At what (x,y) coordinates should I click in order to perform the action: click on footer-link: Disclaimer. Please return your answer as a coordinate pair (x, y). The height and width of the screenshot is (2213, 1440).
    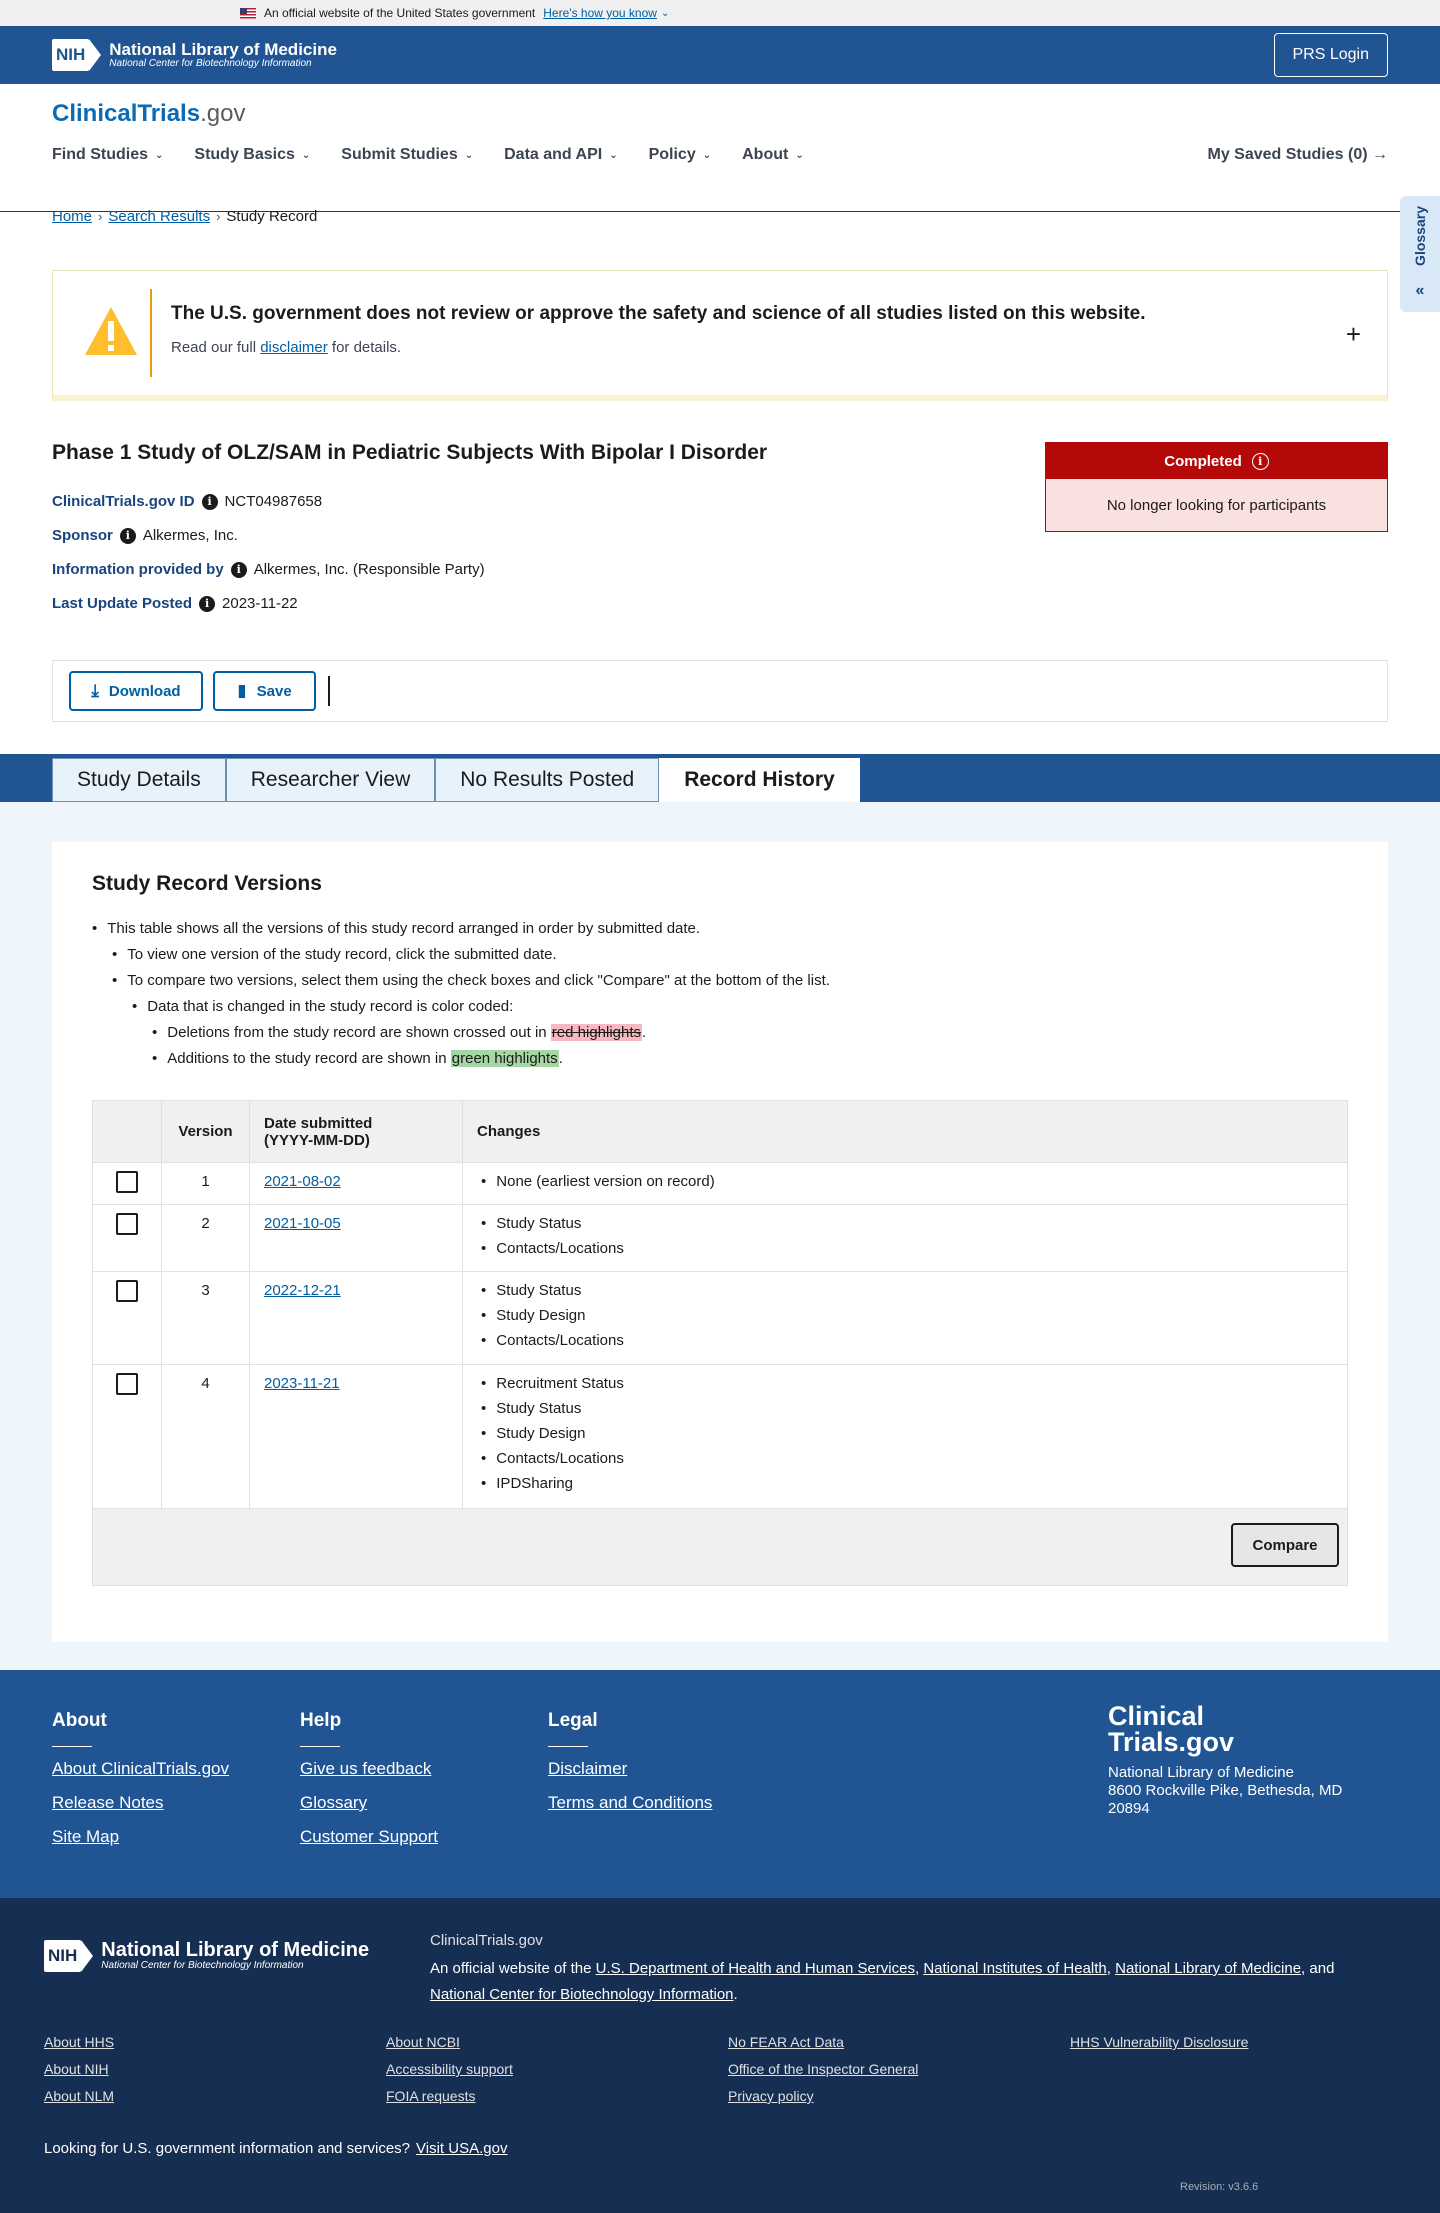
    Looking at the image, I should click on (630, 1769).